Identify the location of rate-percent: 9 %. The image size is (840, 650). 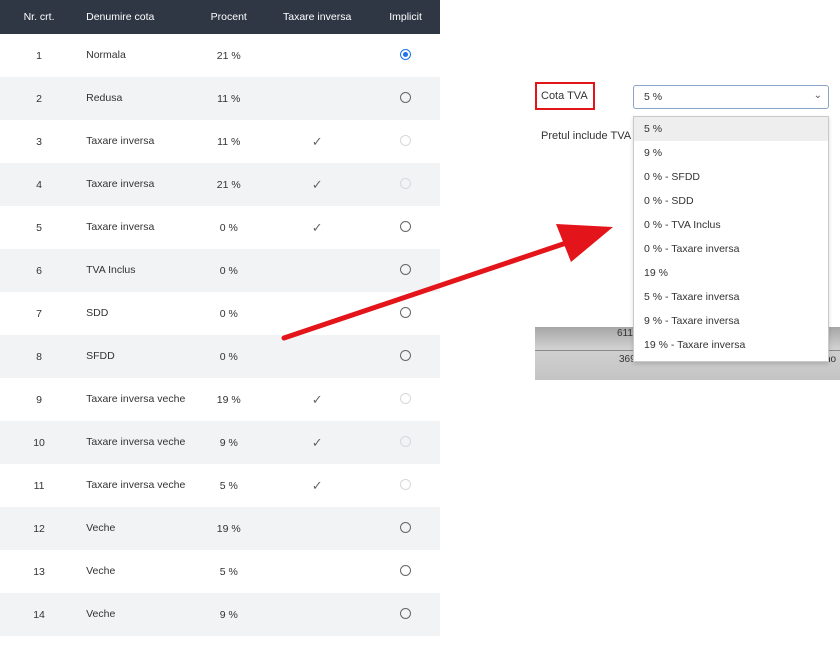
(229, 614).